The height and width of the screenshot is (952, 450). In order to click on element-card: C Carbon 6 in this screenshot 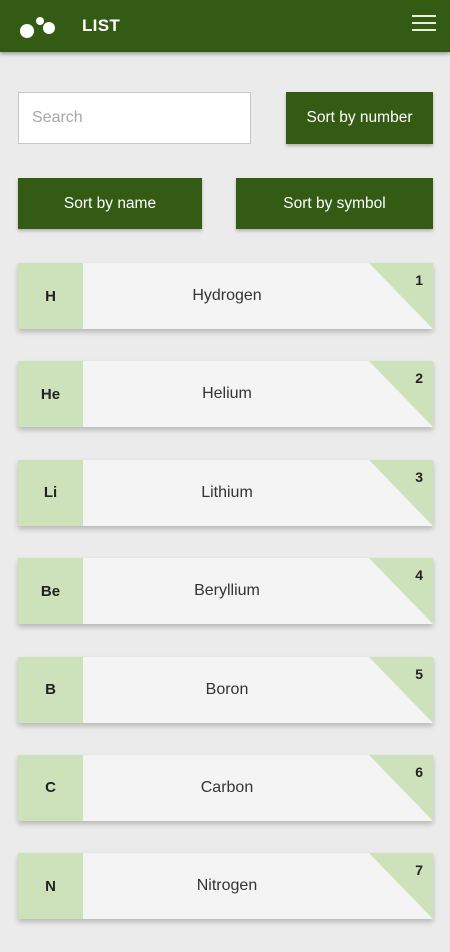, I will do `click(225, 787)`.